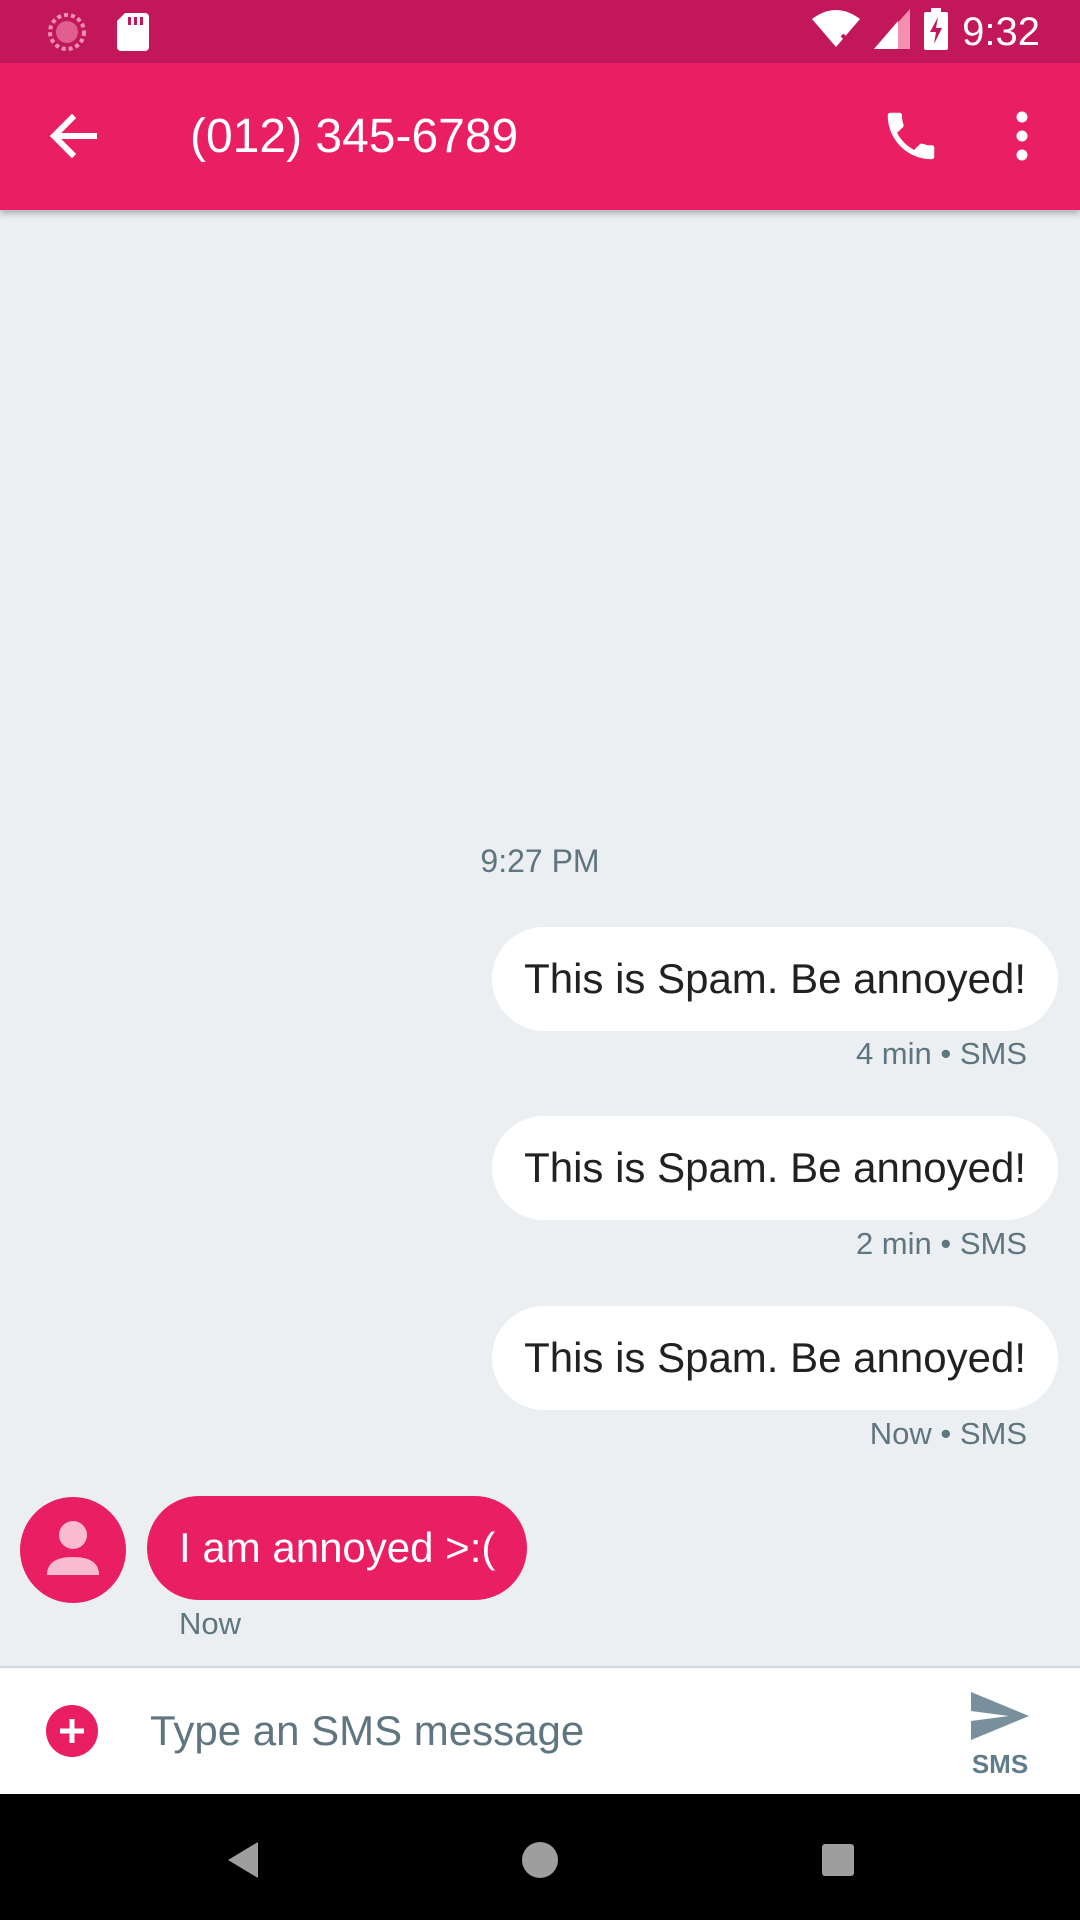  Describe the element at coordinates (540, 861) in the screenshot. I see `thread-timestamp: 9:27 PM` at that location.